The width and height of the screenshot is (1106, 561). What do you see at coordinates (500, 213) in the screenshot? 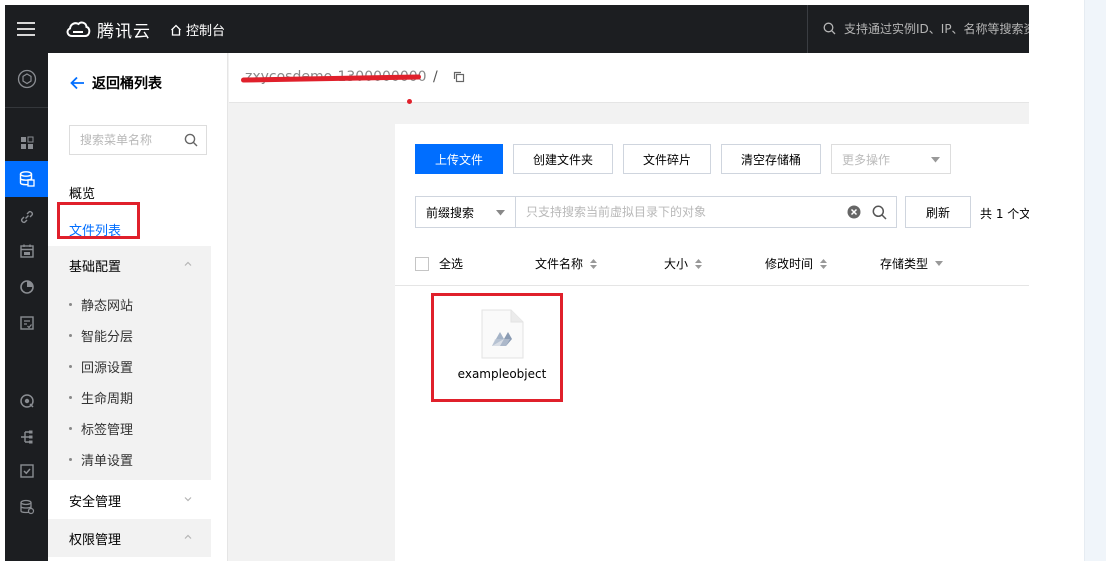
I see `caret-down-icon` at bounding box center [500, 213].